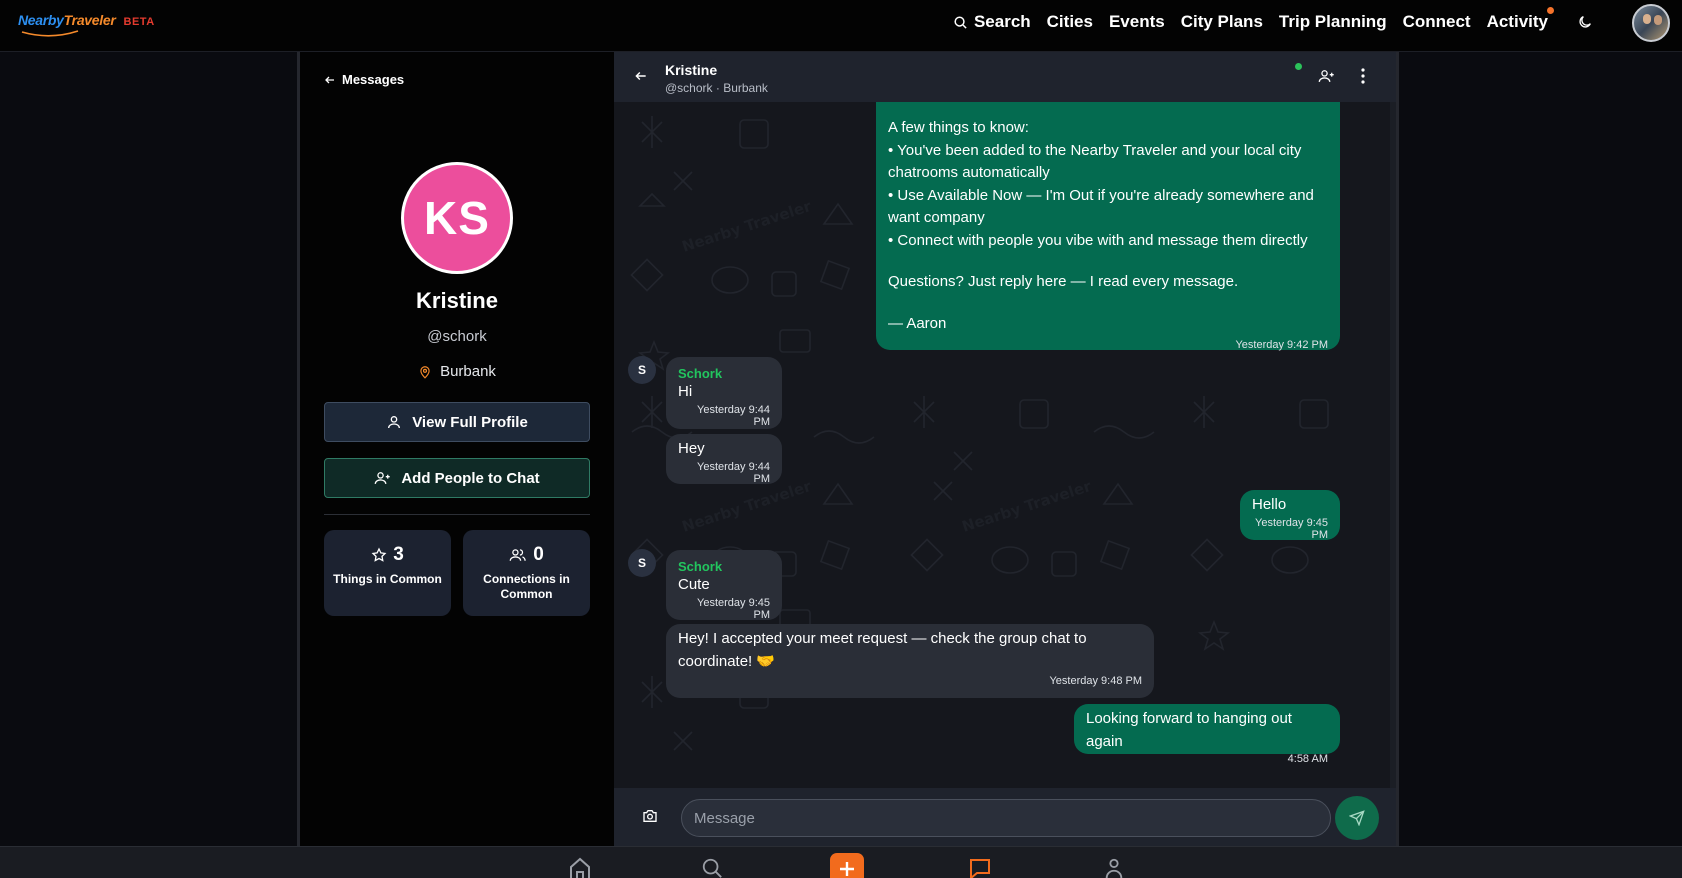 Image resolution: width=1682 pixels, height=878 pixels. Describe the element at coordinates (468, 371) in the screenshot. I see `contact-location-label: Burbank` at that location.